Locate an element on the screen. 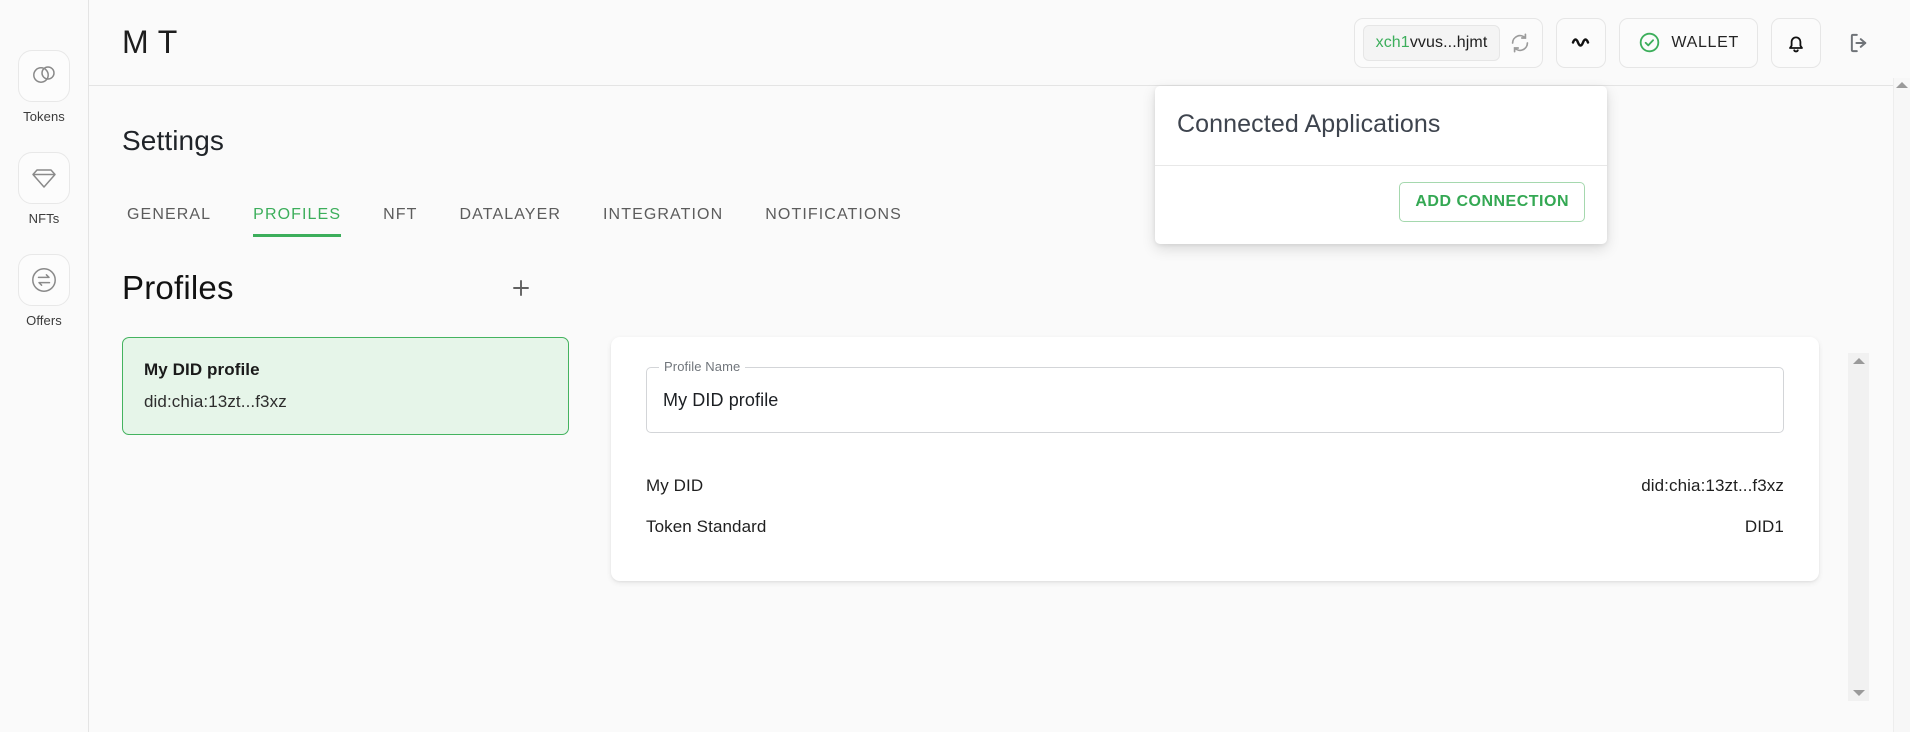 The height and width of the screenshot is (732, 1910). profiles-section-title: Profiles is located at coordinates (178, 287).